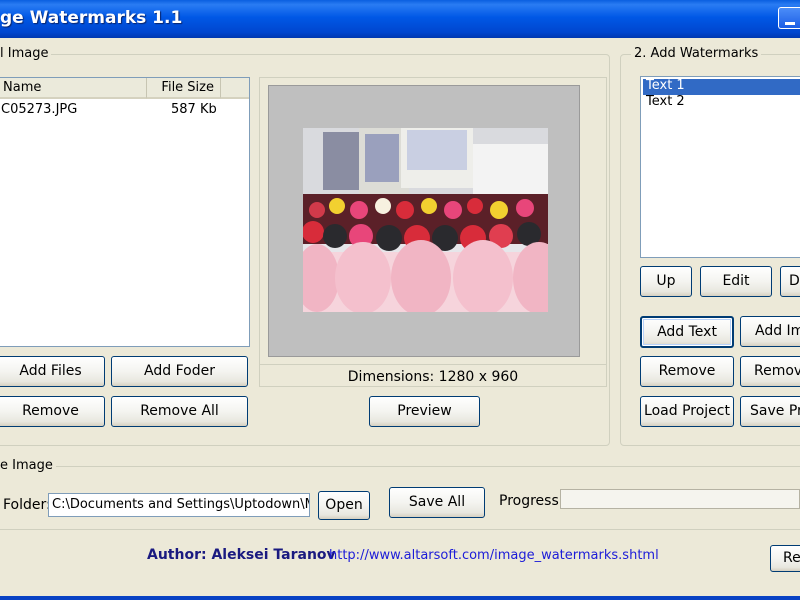  What do you see at coordinates (531, 501) in the screenshot?
I see `progress-label: Progress:` at bounding box center [531, 501].